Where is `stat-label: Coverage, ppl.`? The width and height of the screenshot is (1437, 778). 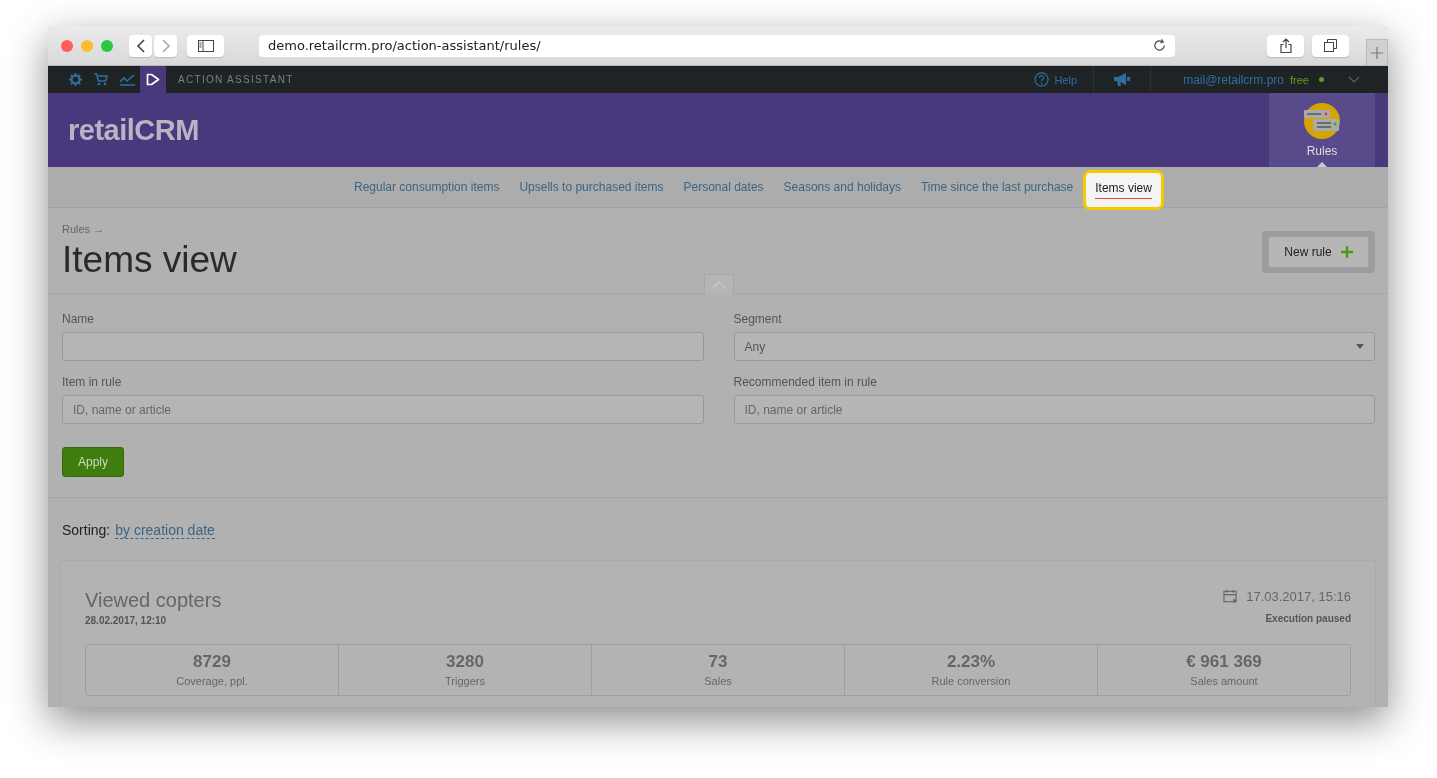 stat-label: Coverage, ppl. is located at coordinates (212, 681).